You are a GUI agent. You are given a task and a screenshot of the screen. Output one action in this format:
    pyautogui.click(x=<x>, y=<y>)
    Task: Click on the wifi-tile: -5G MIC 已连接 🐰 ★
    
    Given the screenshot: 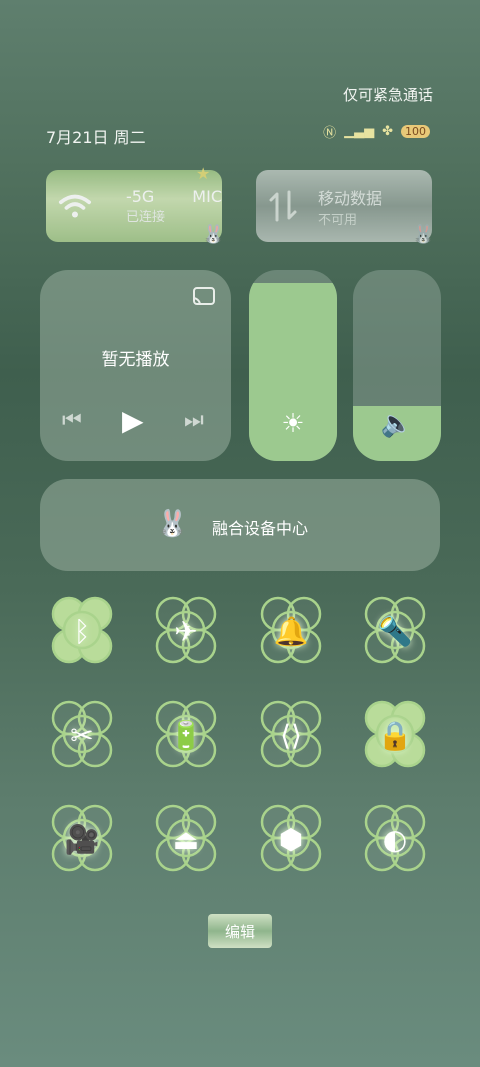 What is the action you would take?
    pyautogui.click(x=135, y=204)
    